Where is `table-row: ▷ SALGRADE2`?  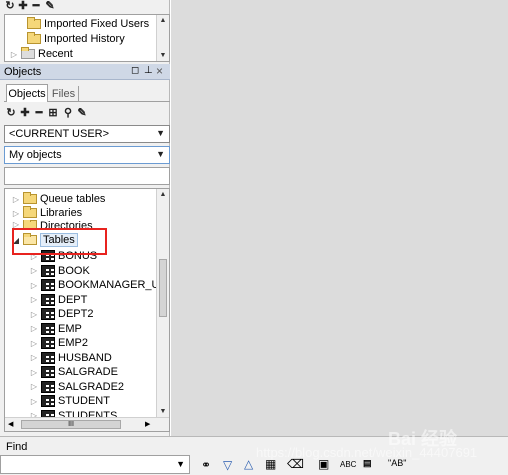
table-row: ▷ SALGRADE2 is located at coordinates (76, 387).